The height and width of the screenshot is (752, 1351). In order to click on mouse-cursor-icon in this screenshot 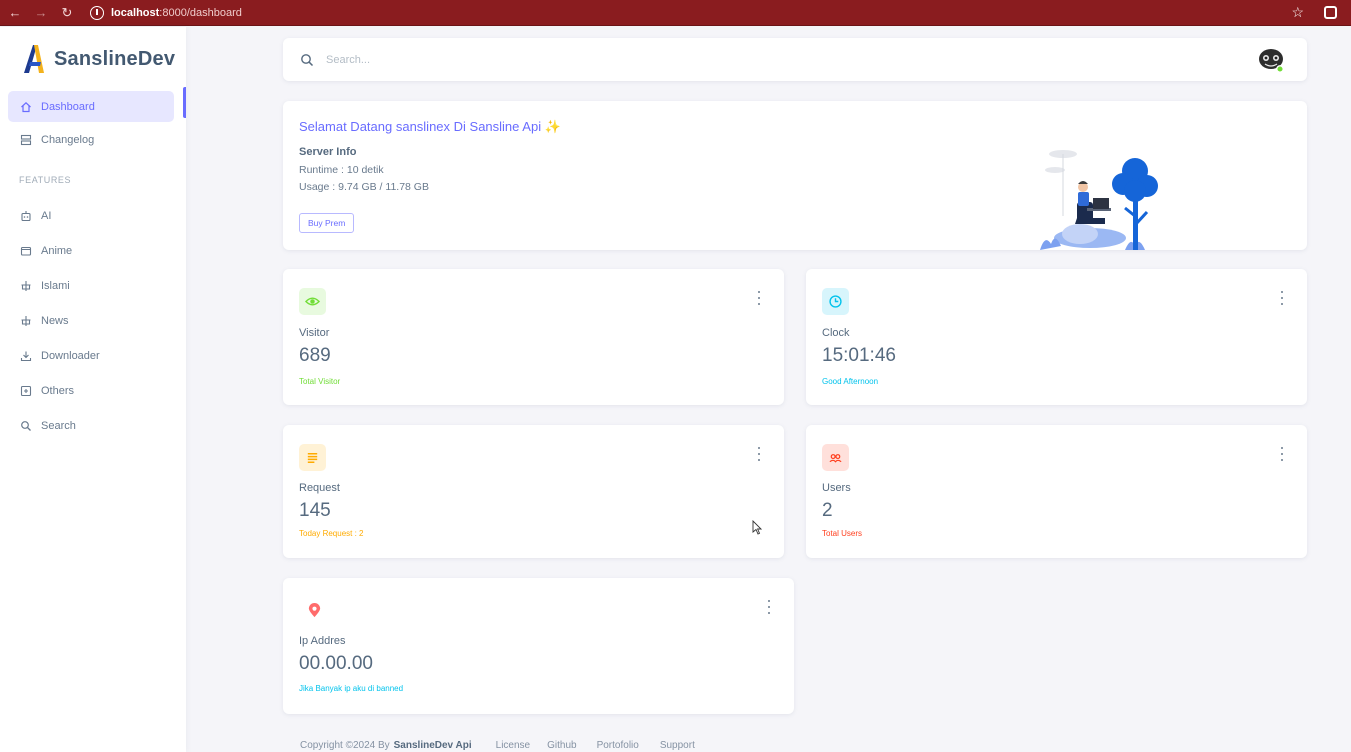, I will do `click(757, 527)`.